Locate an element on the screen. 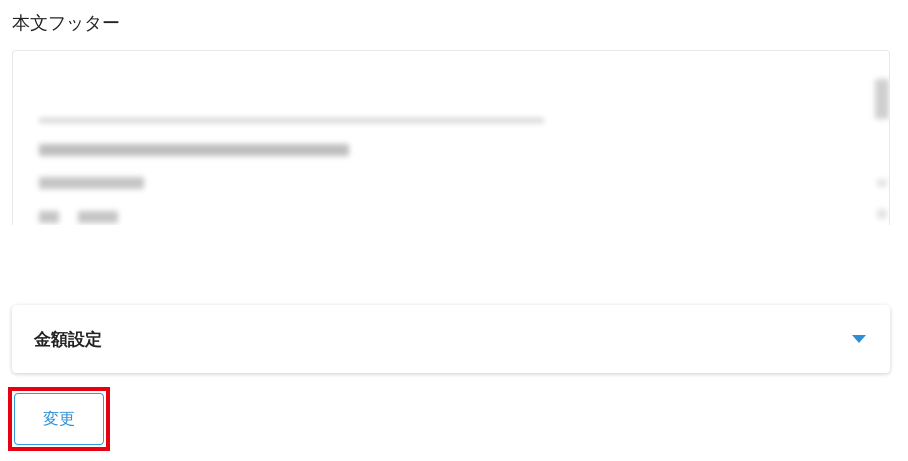 This screenshot has width=908, height=461. accordion-title: 金額設定 is located at coordinates (68, 339).